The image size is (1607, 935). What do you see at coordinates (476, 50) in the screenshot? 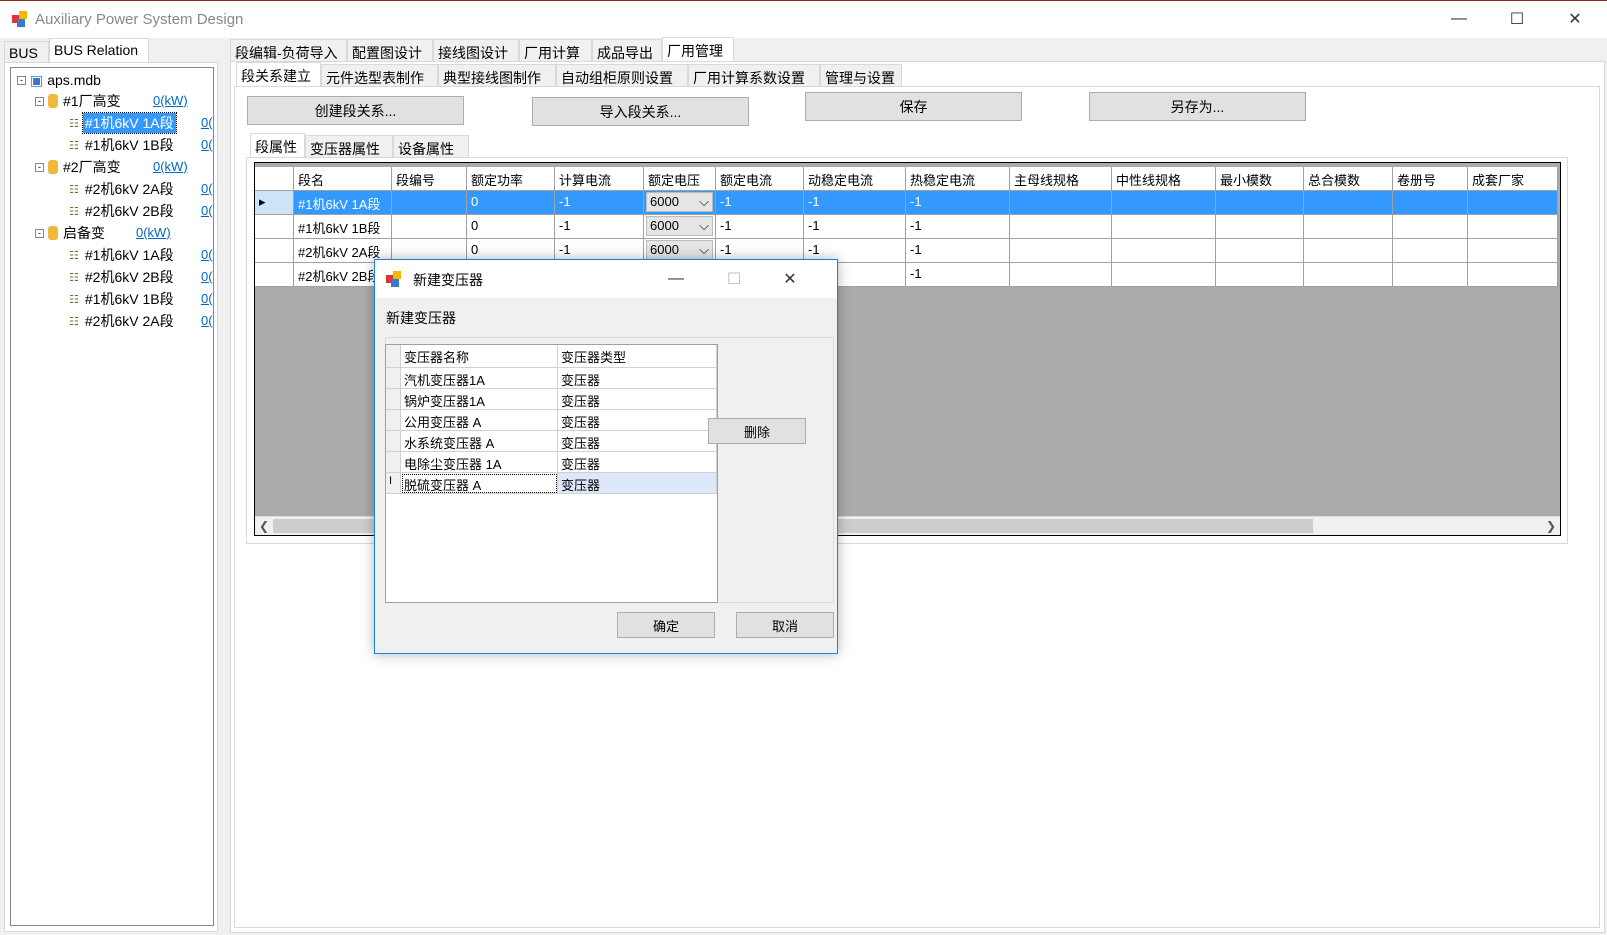
I see `main-tab-2: 接线图设计` at bounding box center [476, 50].